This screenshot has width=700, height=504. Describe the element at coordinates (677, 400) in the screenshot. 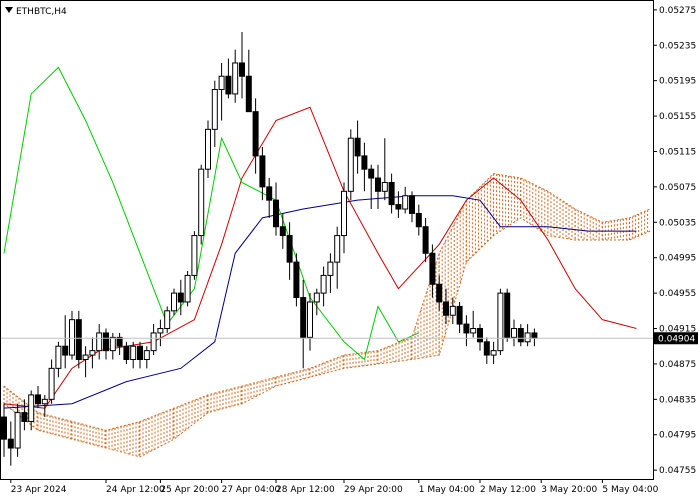

I see `price-tick-label: 0.04835` at that location.